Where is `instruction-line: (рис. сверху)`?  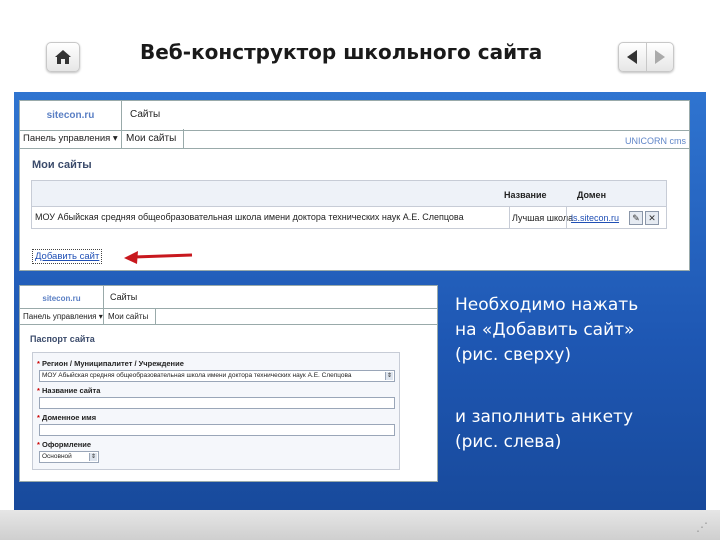 instruction-line: (рис. сверху) is located at coordinates (513, 355).